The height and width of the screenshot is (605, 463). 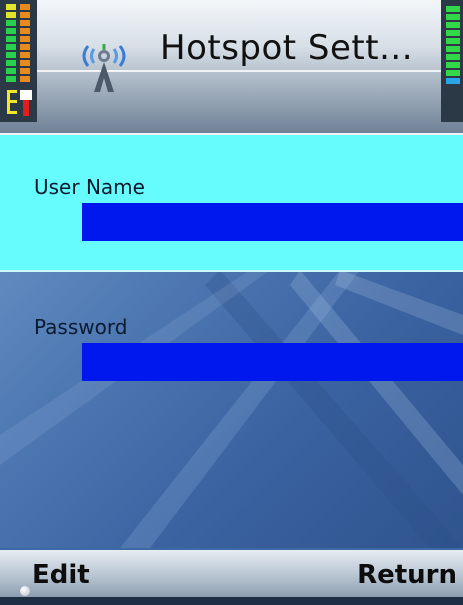 I want to click on user-name-label: User Name, so click(x=89, y=187).